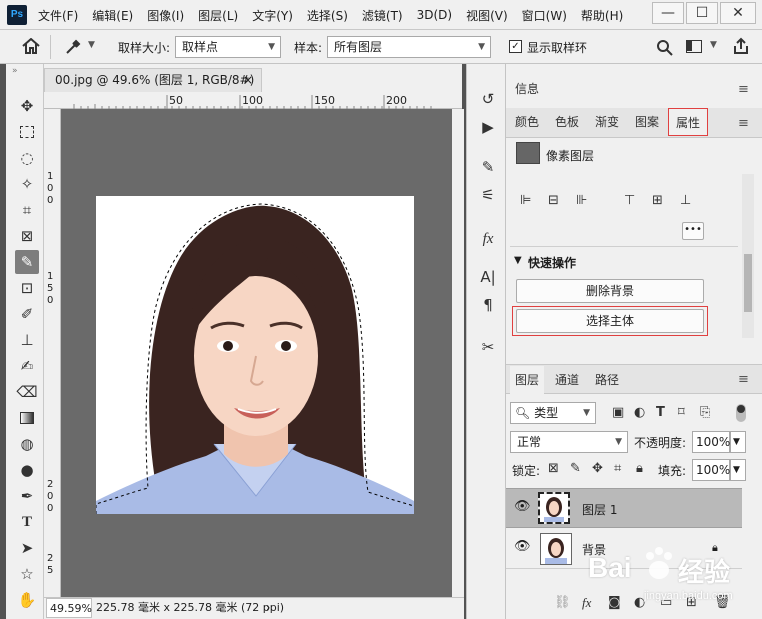  What do you see at coordinates (515, 46) in the screenshot?
I see `show-ring-checkbox: ✓` at bounding box center [515, 46].